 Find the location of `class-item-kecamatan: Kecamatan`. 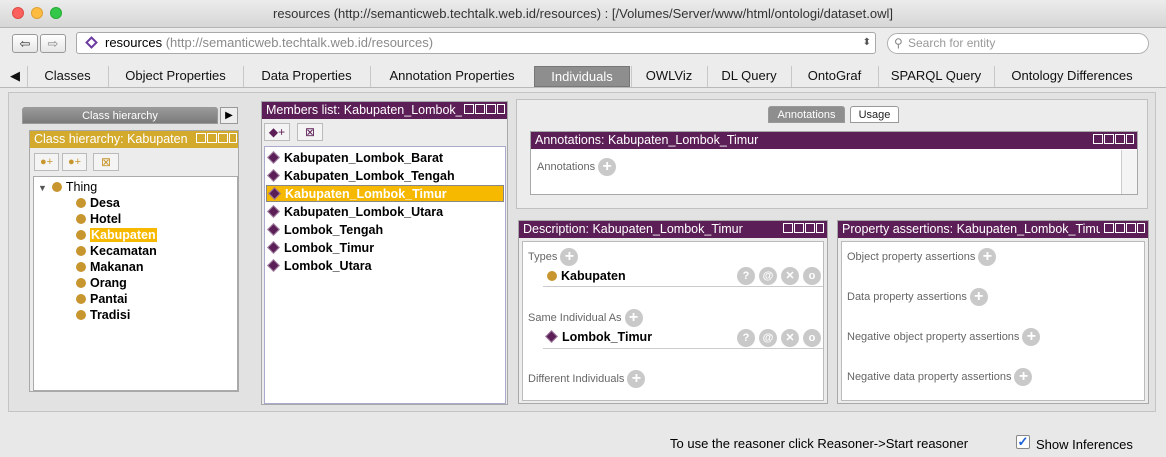

class-item-kecamatan: Kecamatan is located at coordinates (116, 251).